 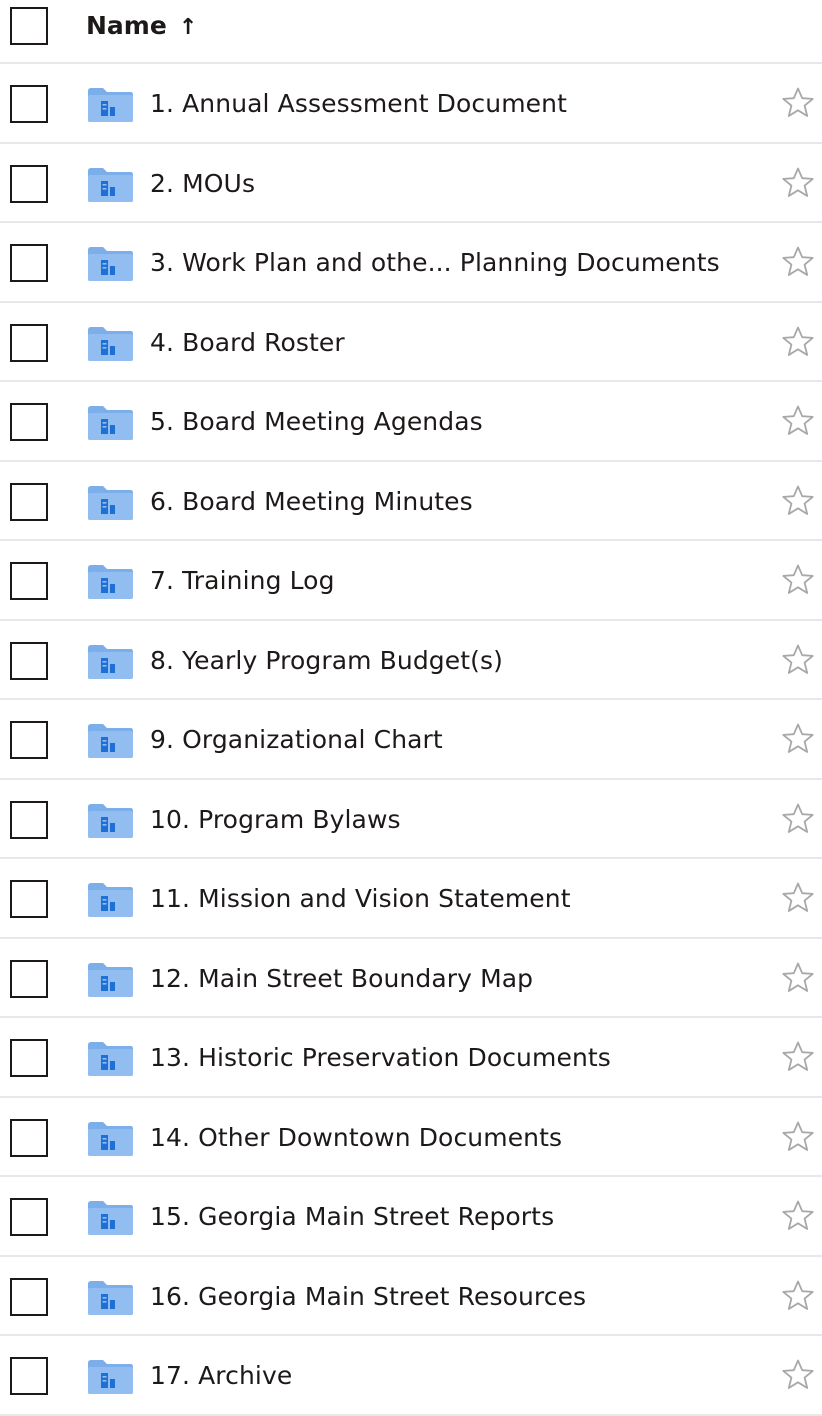 I want to click on sort-by-name-button: Name ↑, so click(x=141, y=26).